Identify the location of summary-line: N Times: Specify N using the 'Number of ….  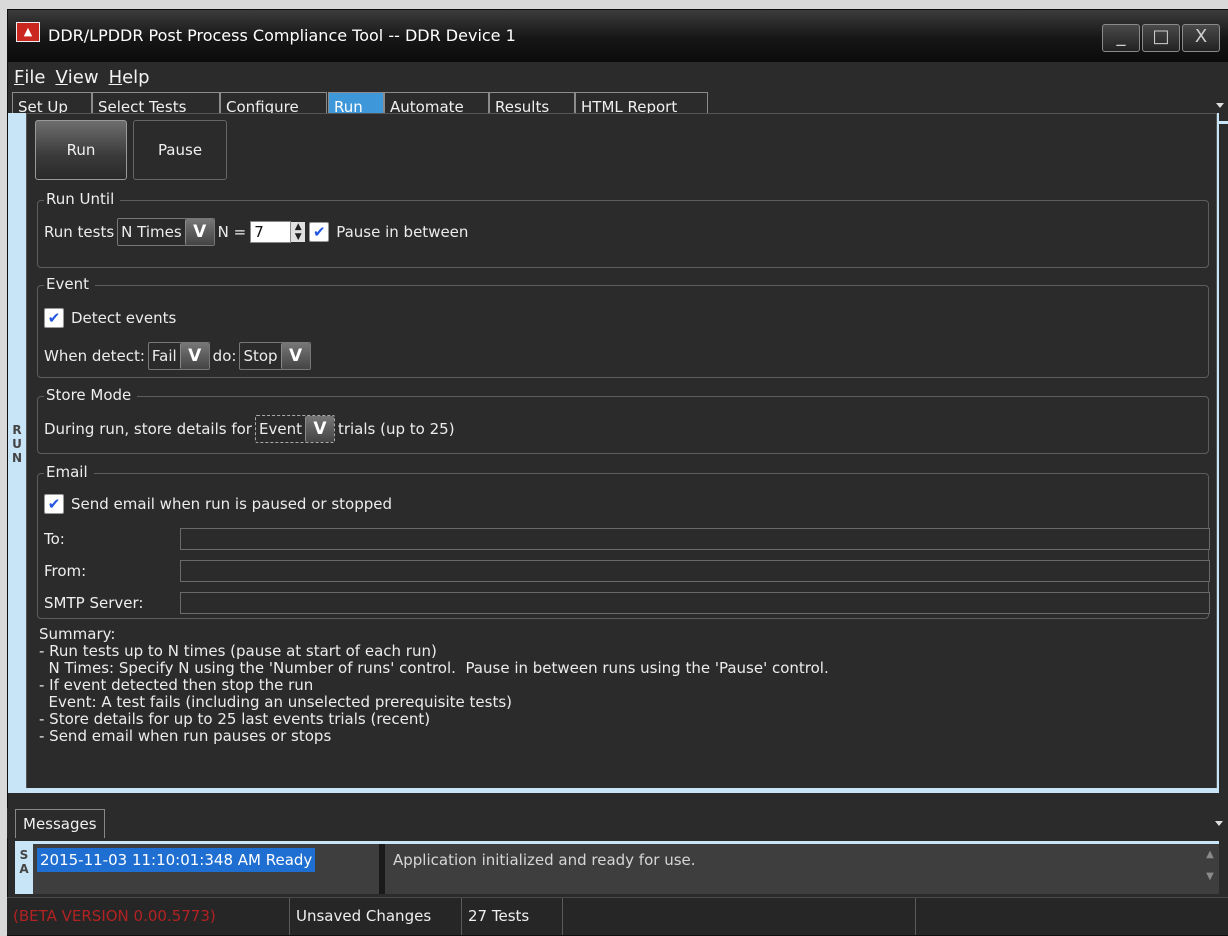
(434, 668).